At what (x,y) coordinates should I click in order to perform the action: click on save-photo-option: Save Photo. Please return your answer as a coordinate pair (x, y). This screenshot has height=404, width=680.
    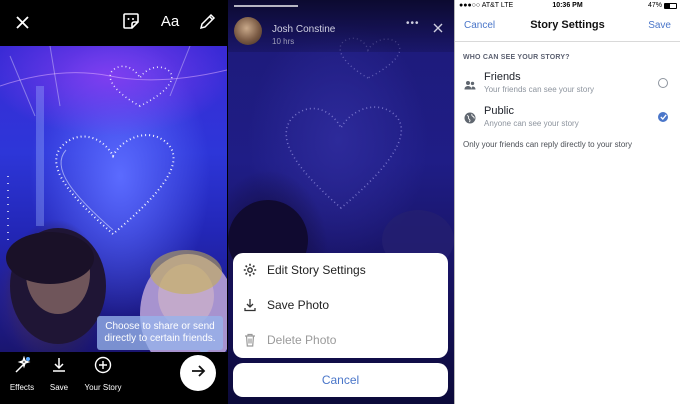
    Looking at the image, I should click on (340, 305).